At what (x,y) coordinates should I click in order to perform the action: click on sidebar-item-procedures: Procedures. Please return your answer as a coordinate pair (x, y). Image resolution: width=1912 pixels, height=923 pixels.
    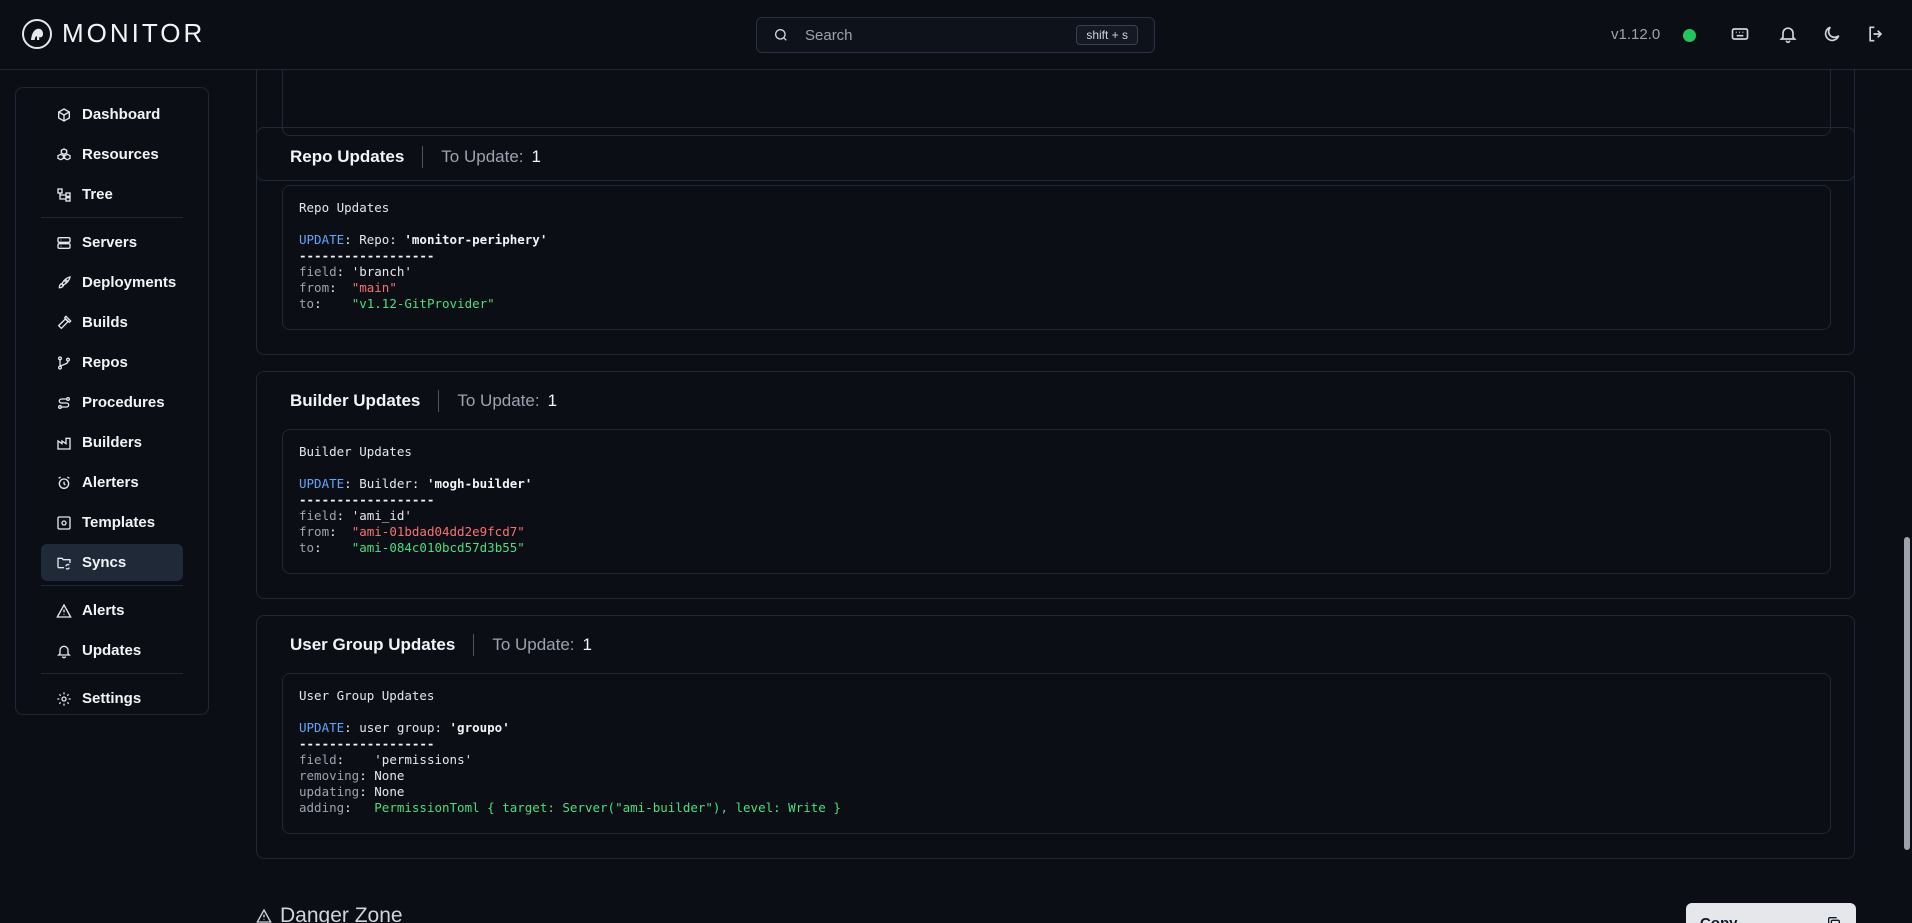
    Looking at the image, I should click on (112, 402).